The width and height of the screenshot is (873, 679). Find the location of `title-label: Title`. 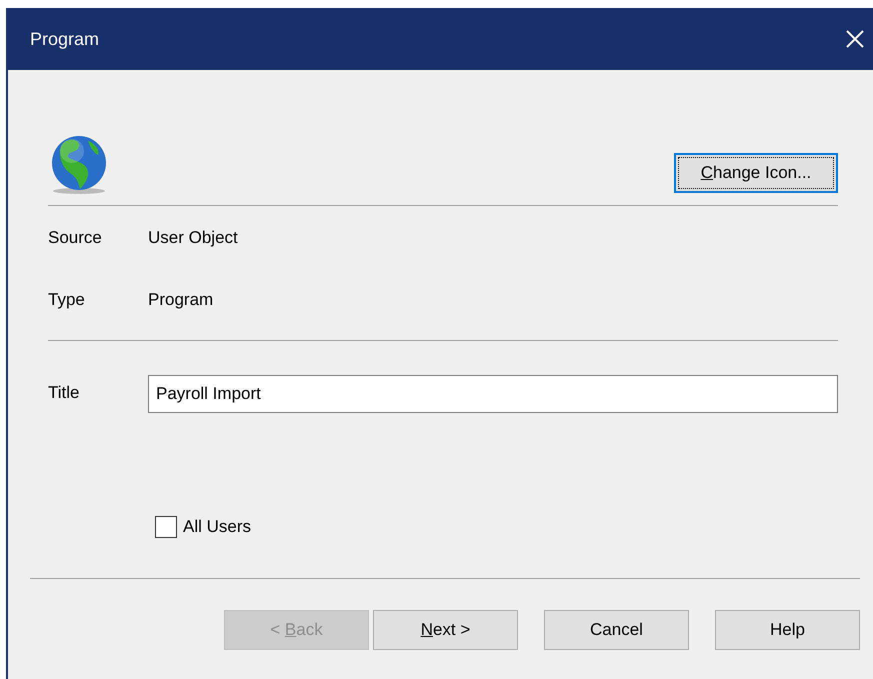

title-label: Title is located at coordinates (64, 393).